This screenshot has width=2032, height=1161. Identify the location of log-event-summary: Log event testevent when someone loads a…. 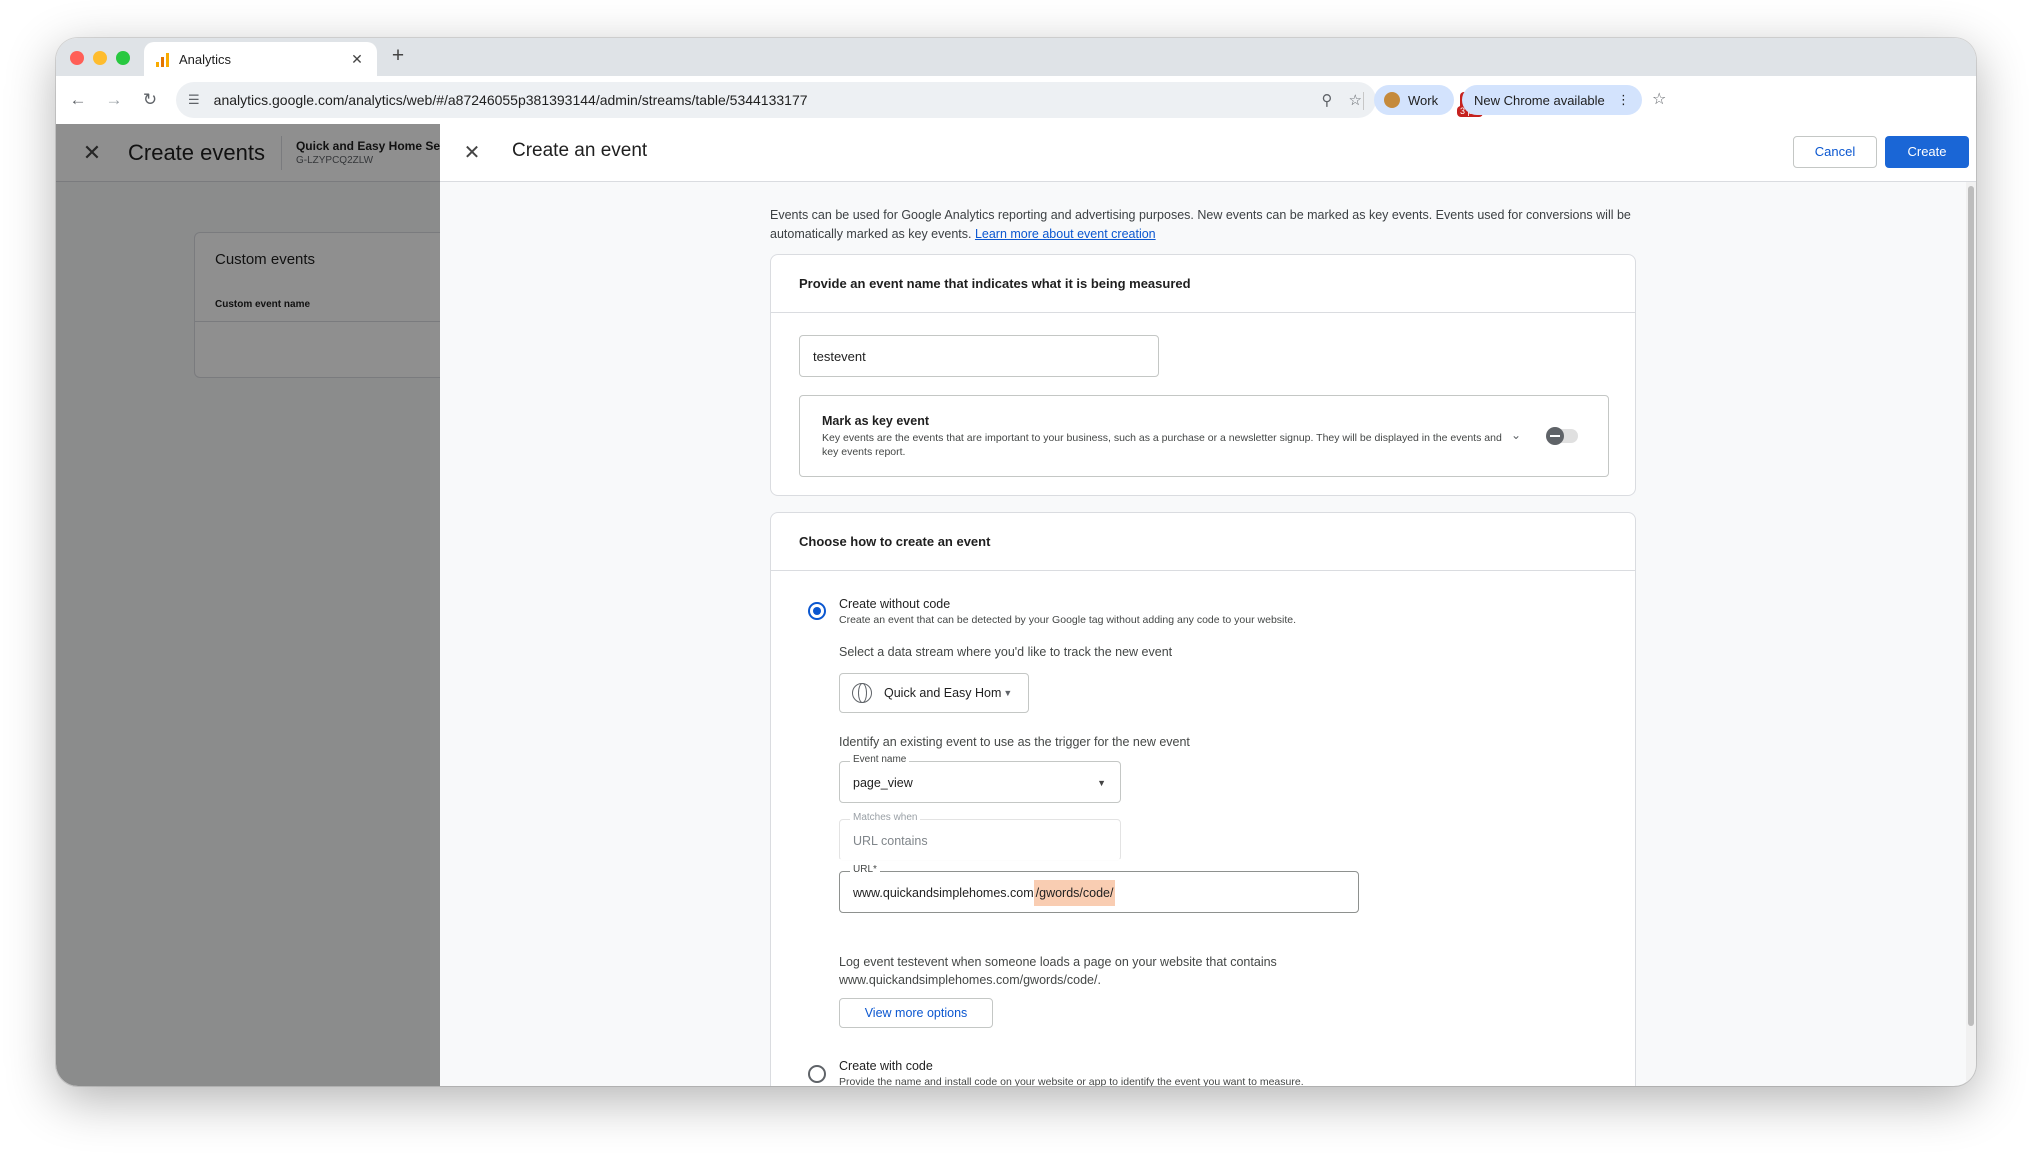
(1058, 971).